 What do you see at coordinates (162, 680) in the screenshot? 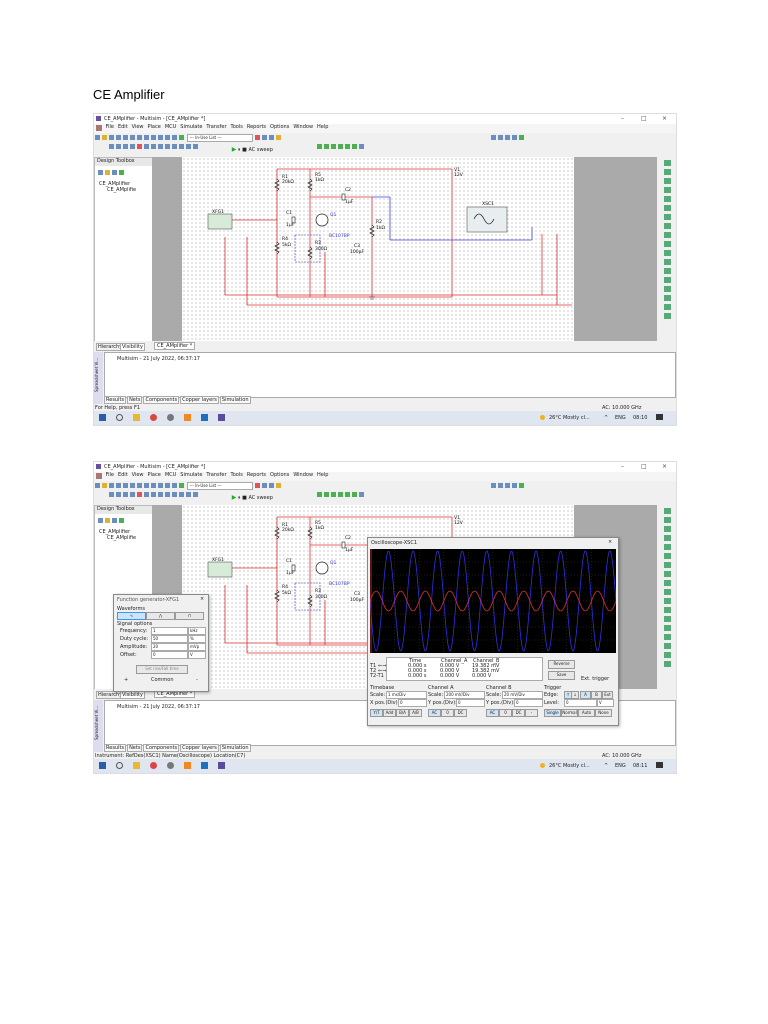
I see `fg-common-terminal: Common` at bounding box center [162, 680].